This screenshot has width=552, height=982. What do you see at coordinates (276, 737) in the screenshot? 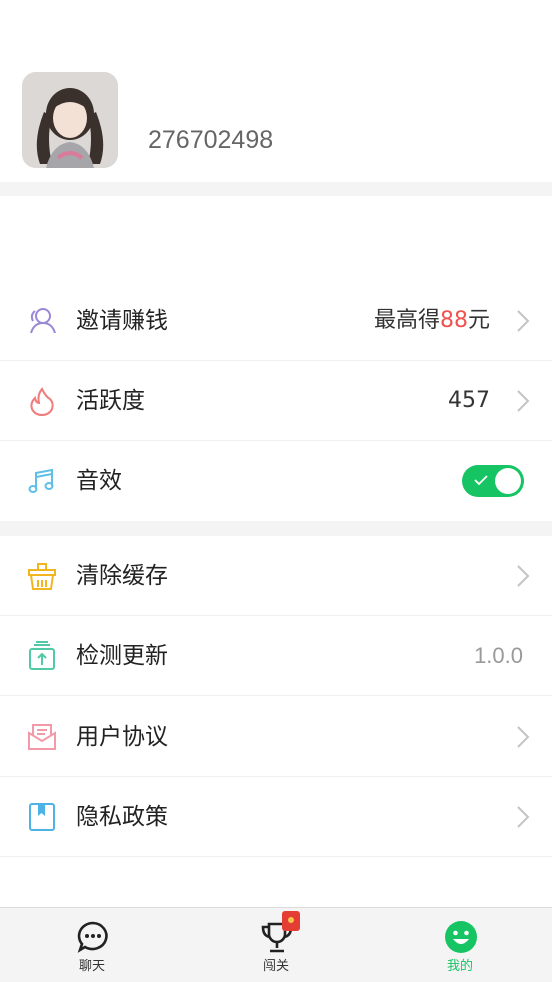
I see `menu-item-user-agreement: 用户协议` at bounding box center [276, 737].